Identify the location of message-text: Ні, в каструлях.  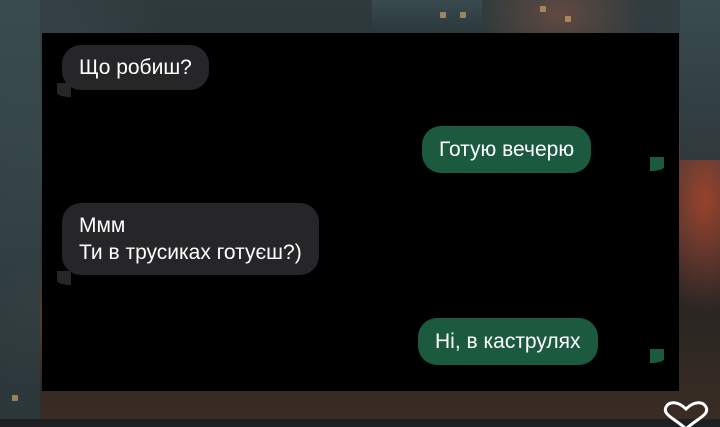
(508, 341).